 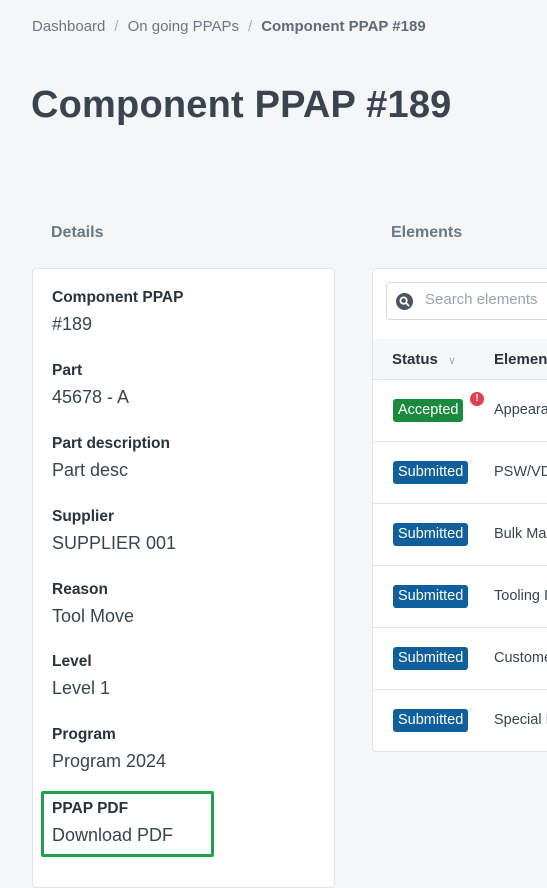 I want to click on detail-part: Part 45678 - A, so click(x=90, y=385).